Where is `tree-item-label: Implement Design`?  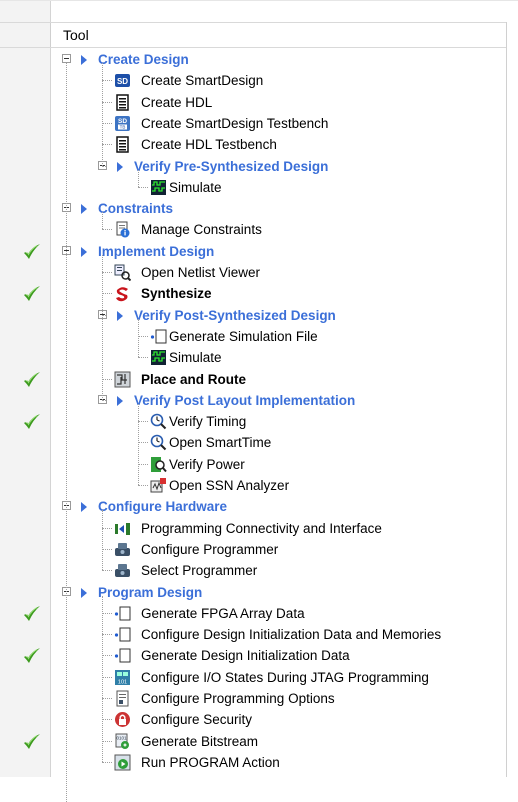
tree-item-label: Implement Design is located at coordinates (156, 251).